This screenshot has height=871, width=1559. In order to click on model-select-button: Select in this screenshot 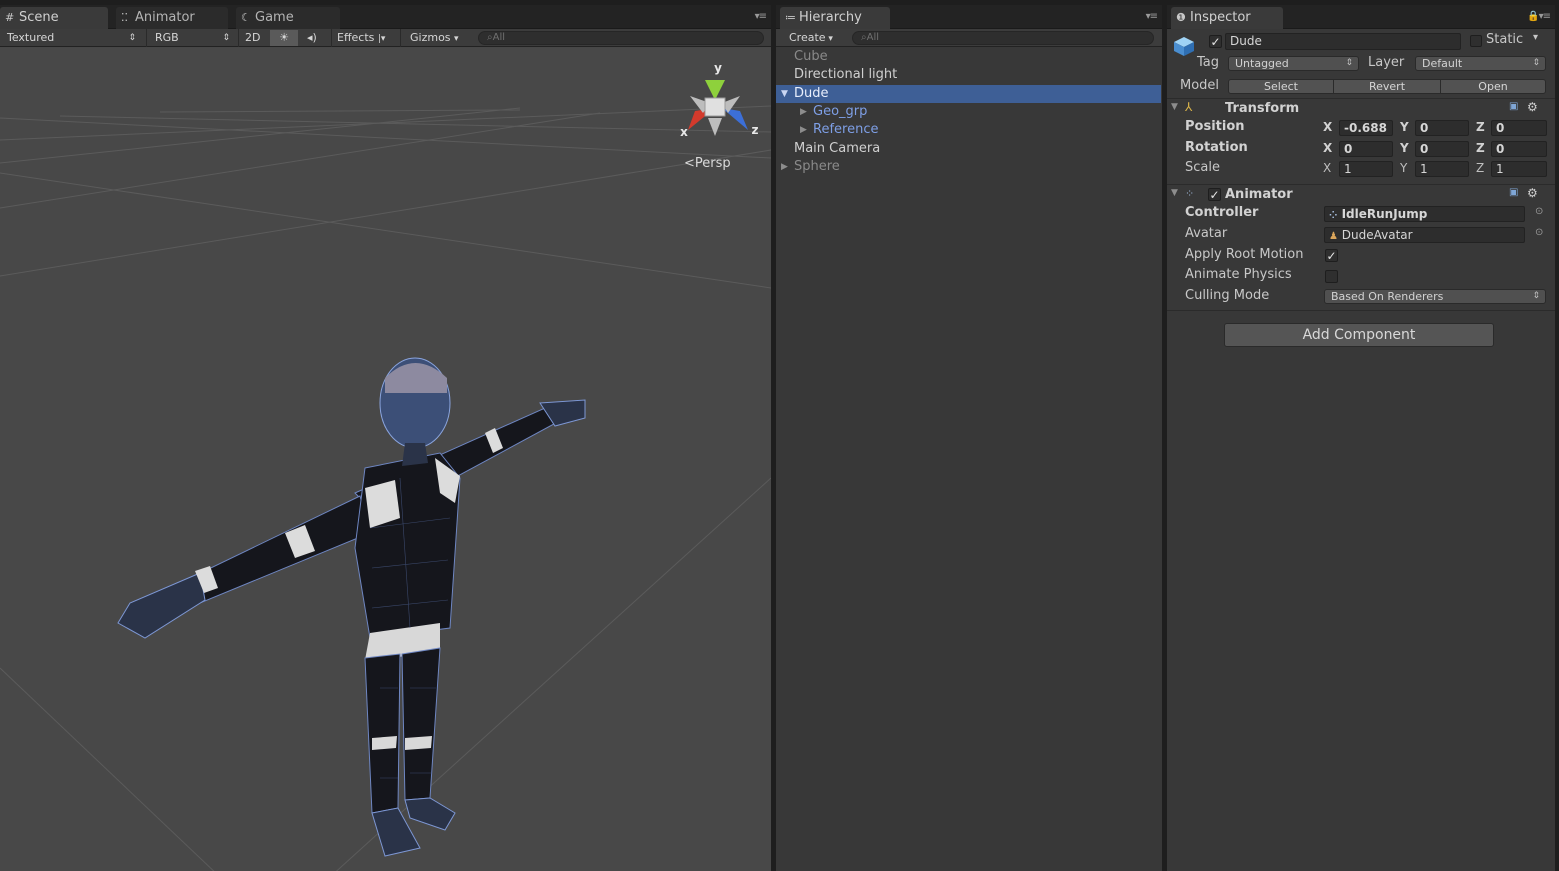, I will do `click(1281, 86)`.